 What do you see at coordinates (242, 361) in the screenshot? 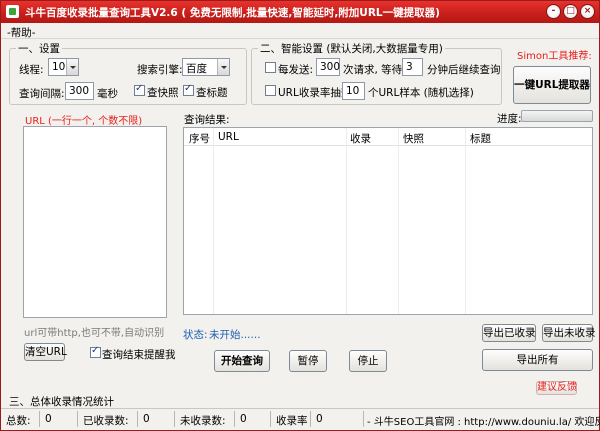
I see `start-button: 开始查询` at bounding box center [242, 361].